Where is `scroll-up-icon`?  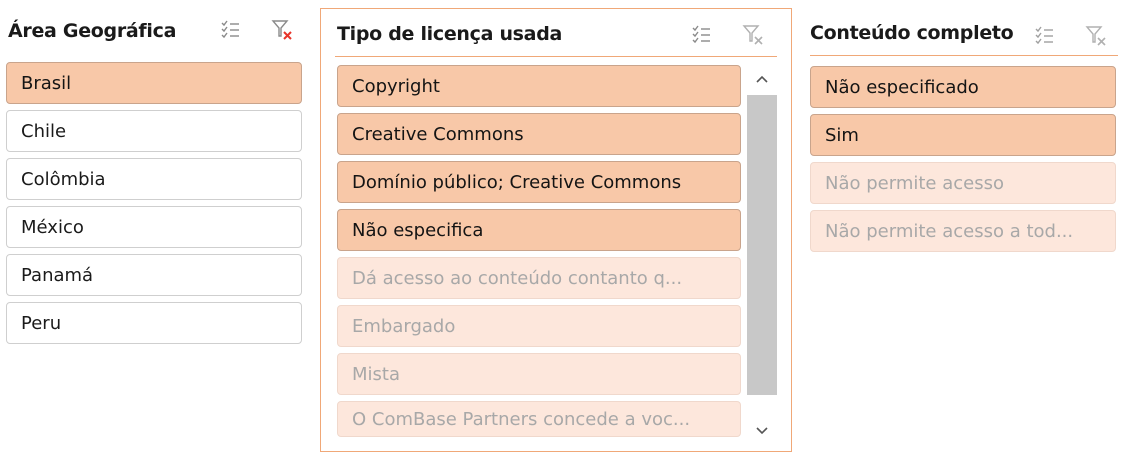 scroll-up-icon is located at coordinates (762, 79).